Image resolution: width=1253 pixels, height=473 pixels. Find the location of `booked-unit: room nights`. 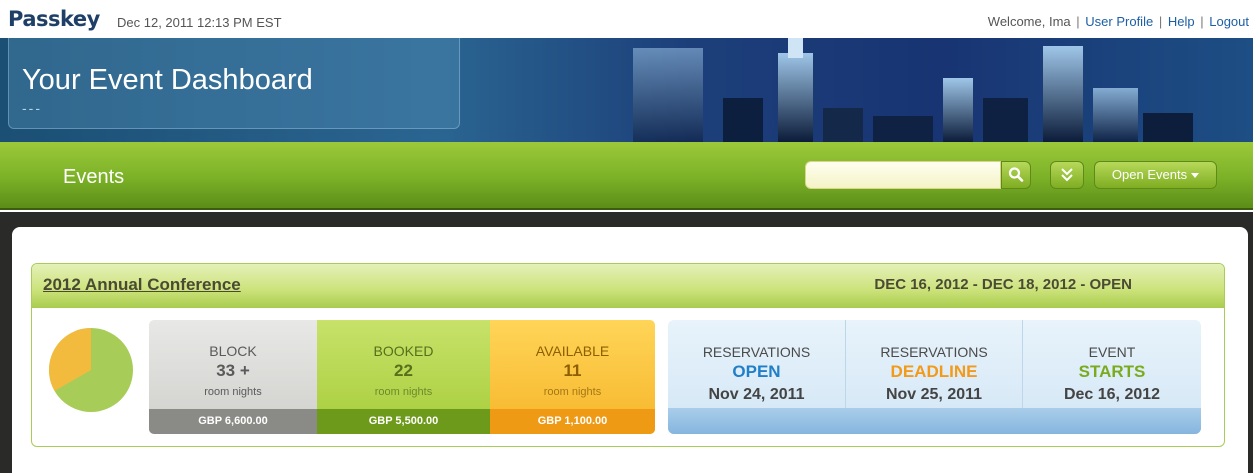

booked-unit: room nights is located at coordinates (403, 392).